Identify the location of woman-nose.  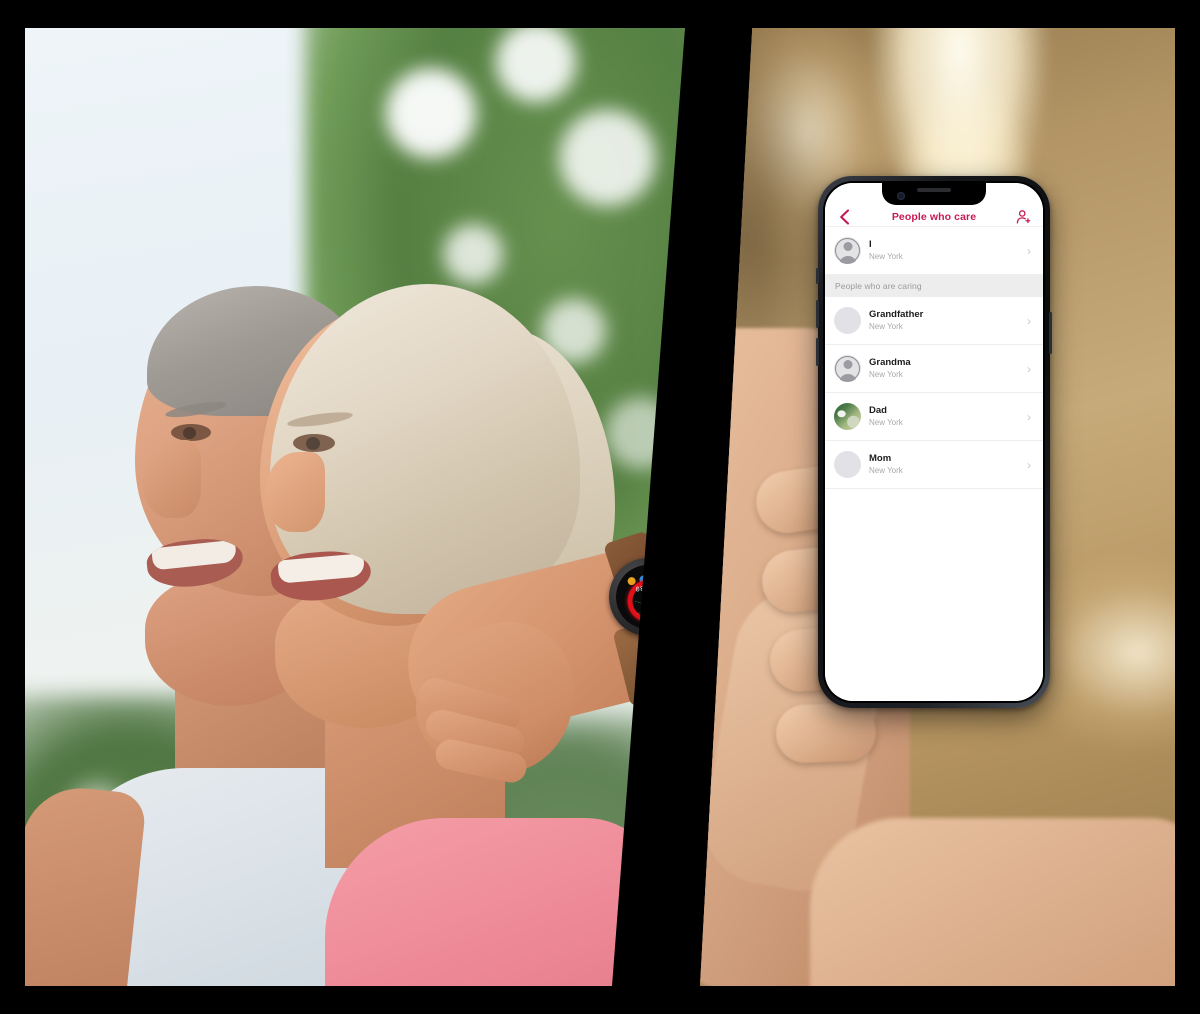
(295, 492).